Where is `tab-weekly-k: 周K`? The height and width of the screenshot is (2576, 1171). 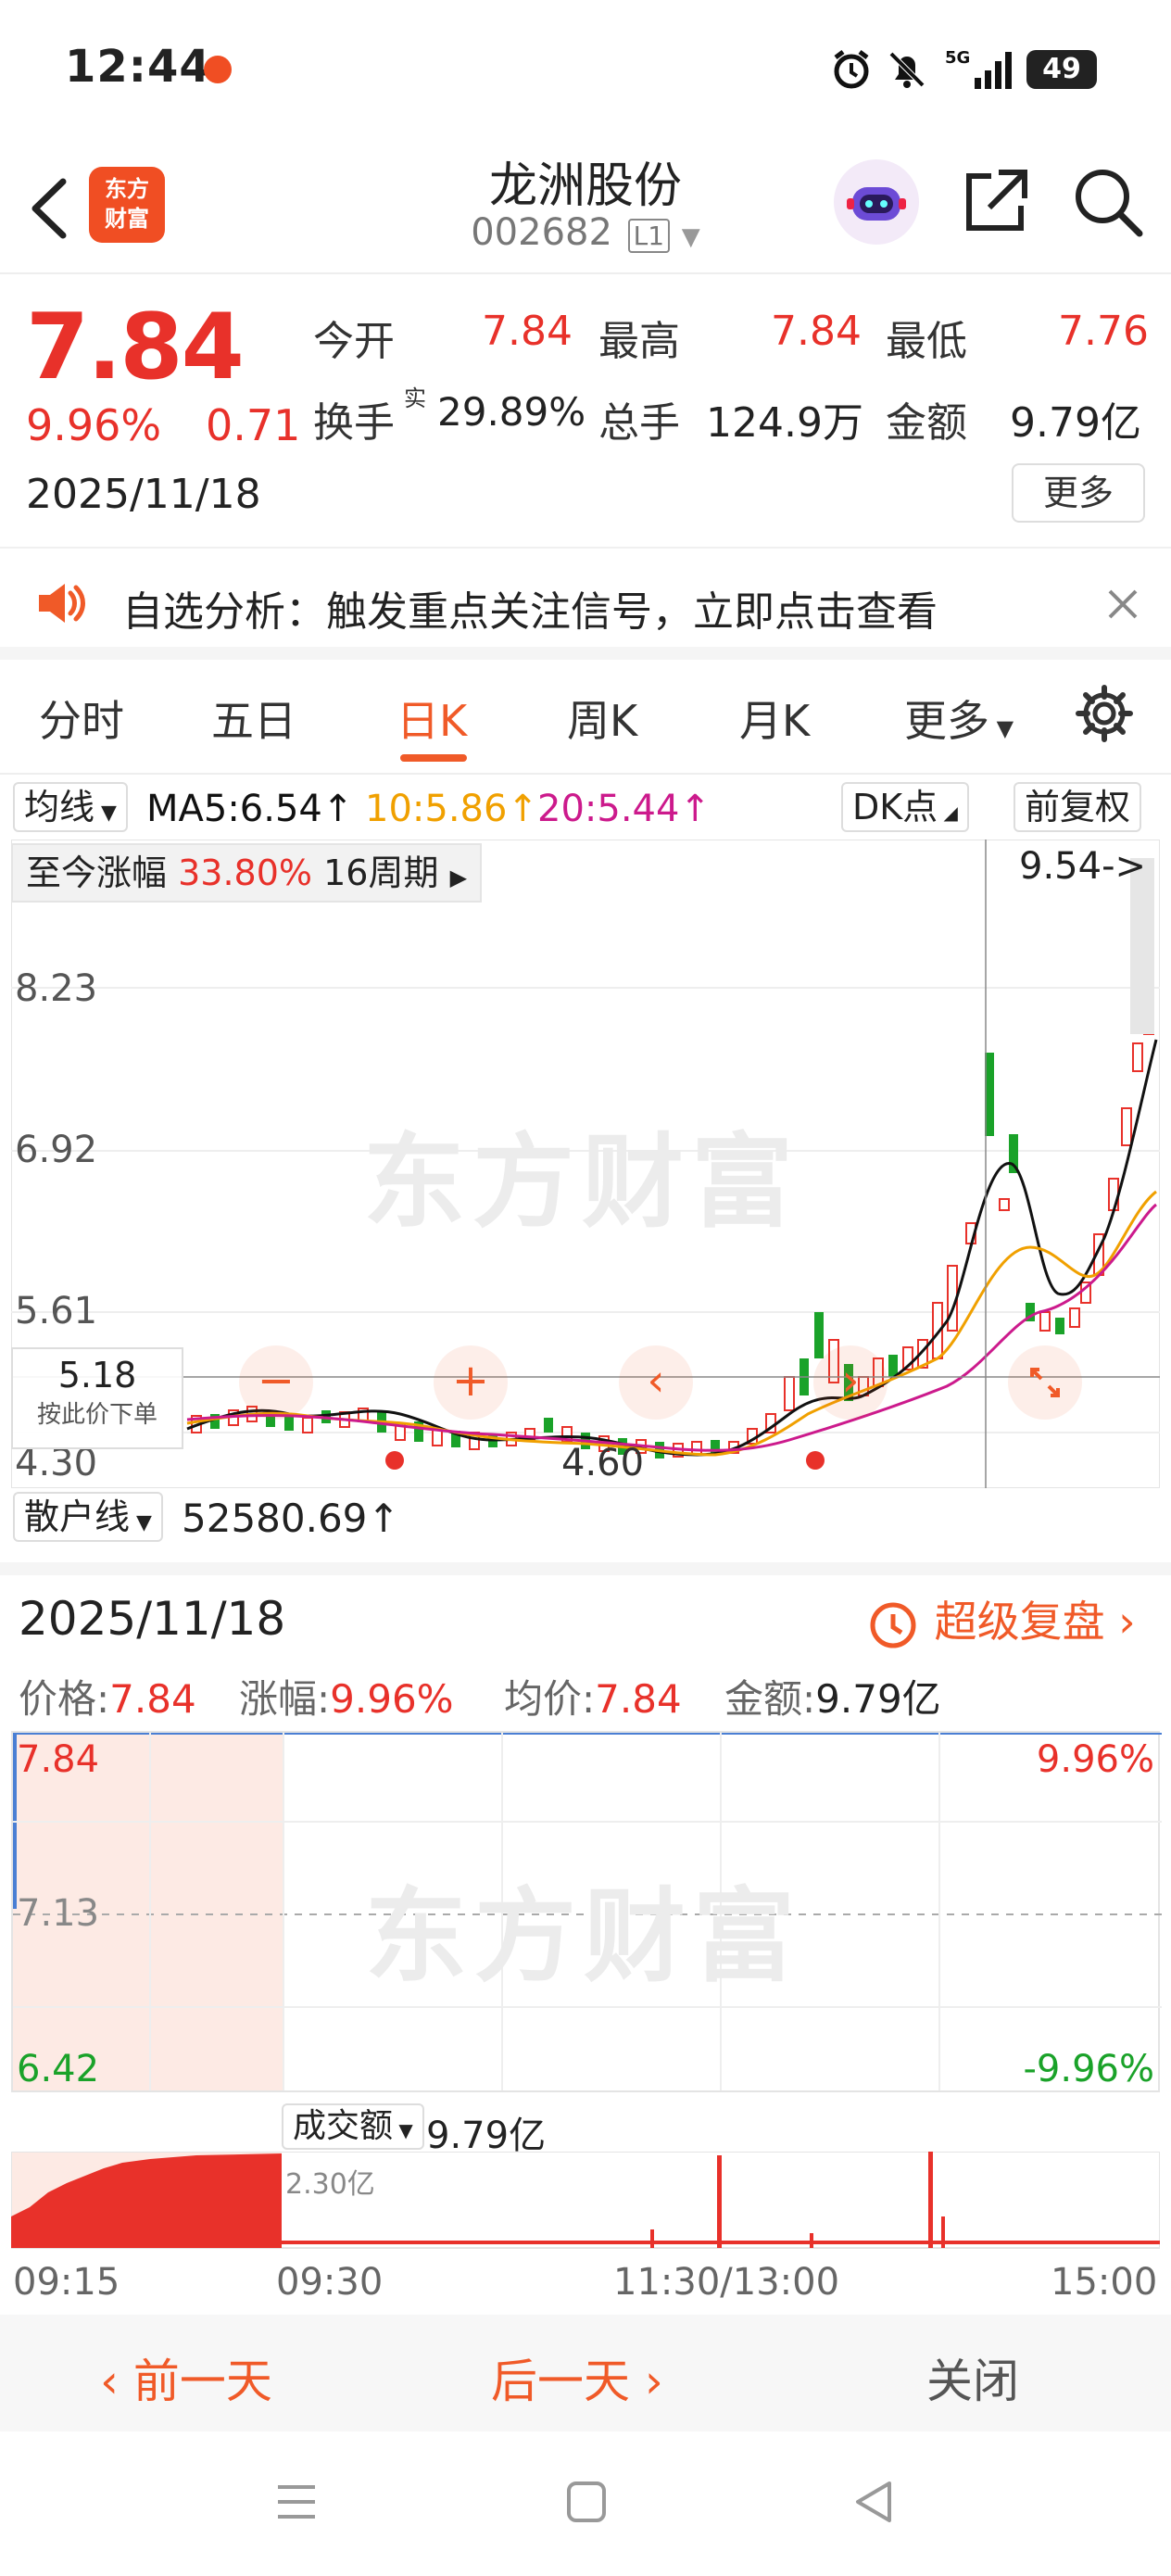
tab-weekly-k: 周K is located at coordinates (602, 718).